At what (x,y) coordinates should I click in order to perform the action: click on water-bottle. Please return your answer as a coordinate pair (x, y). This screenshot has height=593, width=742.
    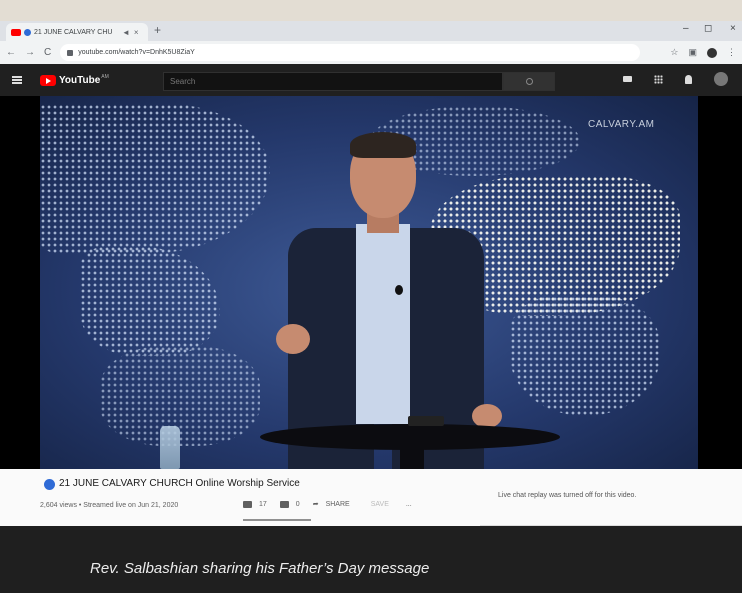
    Looking at the image, I should click on (170, 447).